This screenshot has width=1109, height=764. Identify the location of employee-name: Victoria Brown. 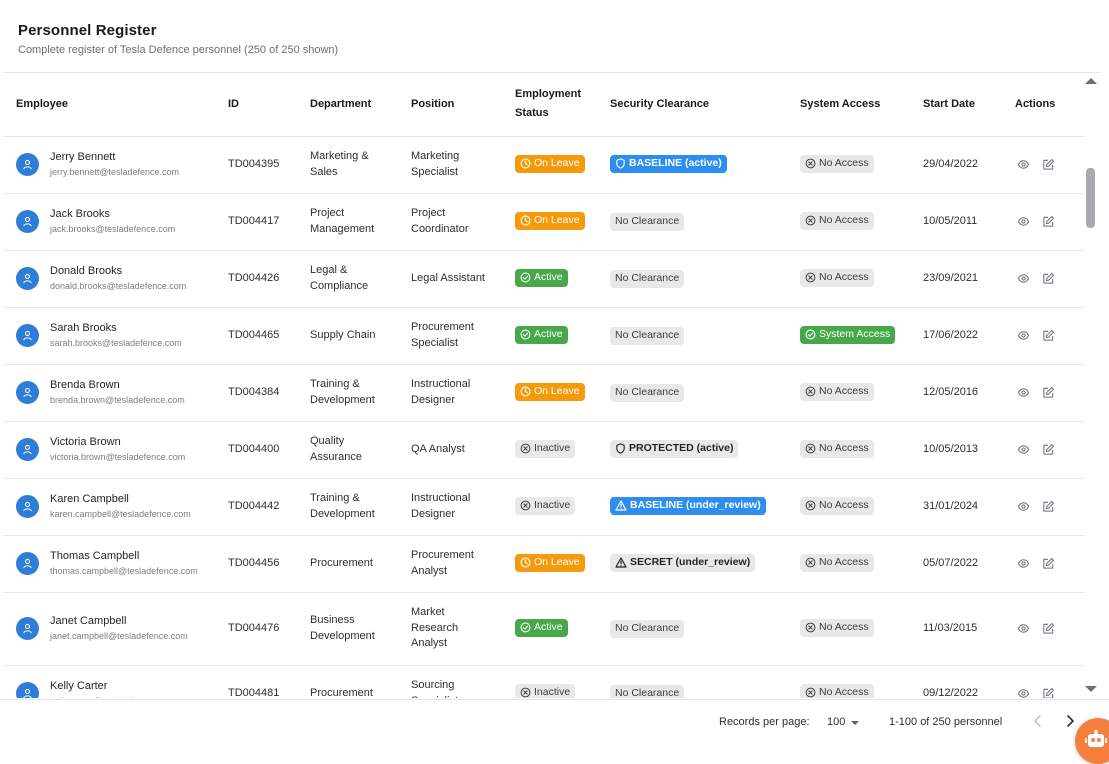
(85, 442).